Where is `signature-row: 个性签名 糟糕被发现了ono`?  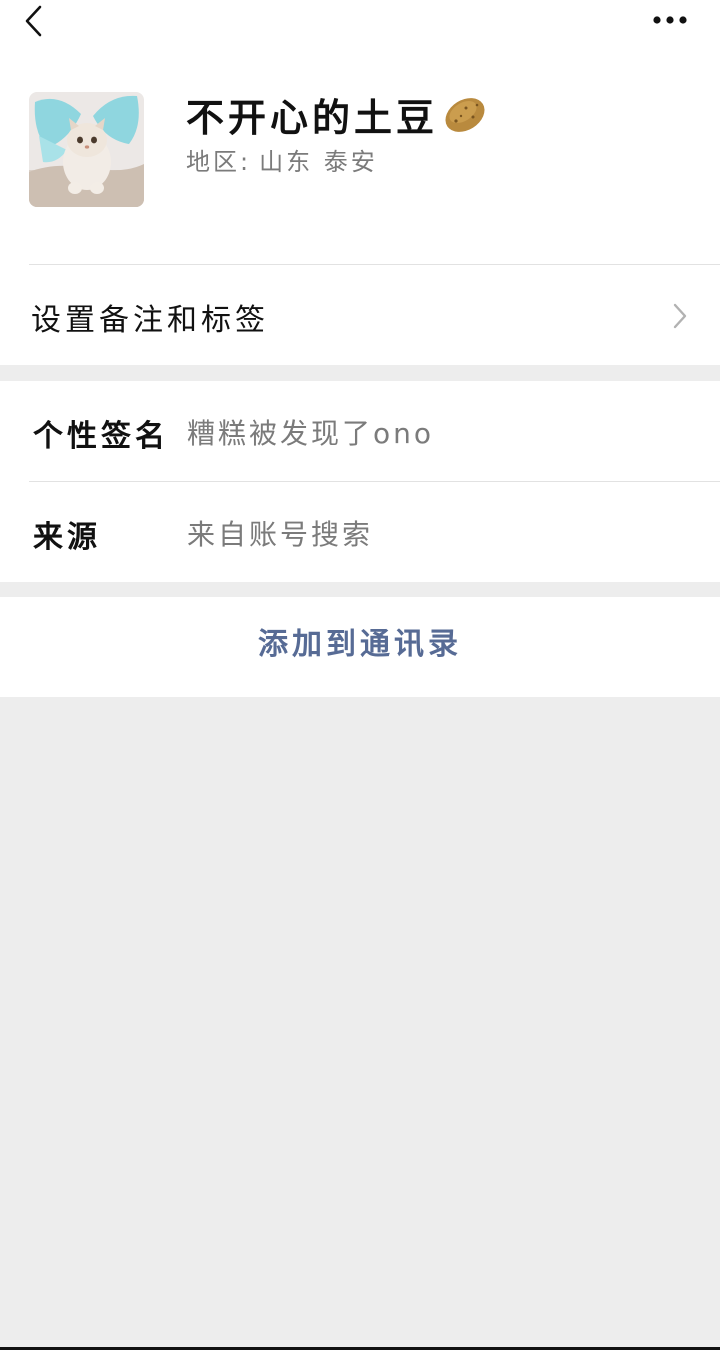 signature-row: 个性签名 糟糕被发现了ono is located at coordinates (360, 431).